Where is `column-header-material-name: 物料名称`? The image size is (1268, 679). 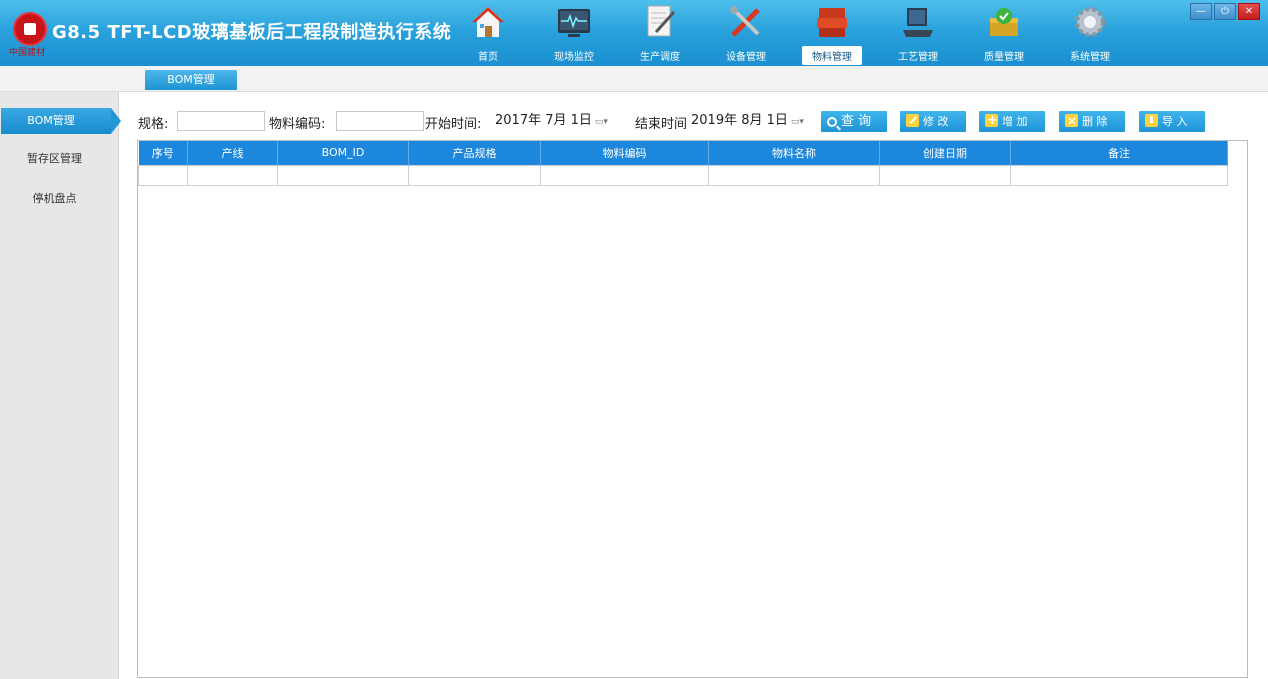
column-header-material-name: 物料名称 is located at coordinates (794, 153).